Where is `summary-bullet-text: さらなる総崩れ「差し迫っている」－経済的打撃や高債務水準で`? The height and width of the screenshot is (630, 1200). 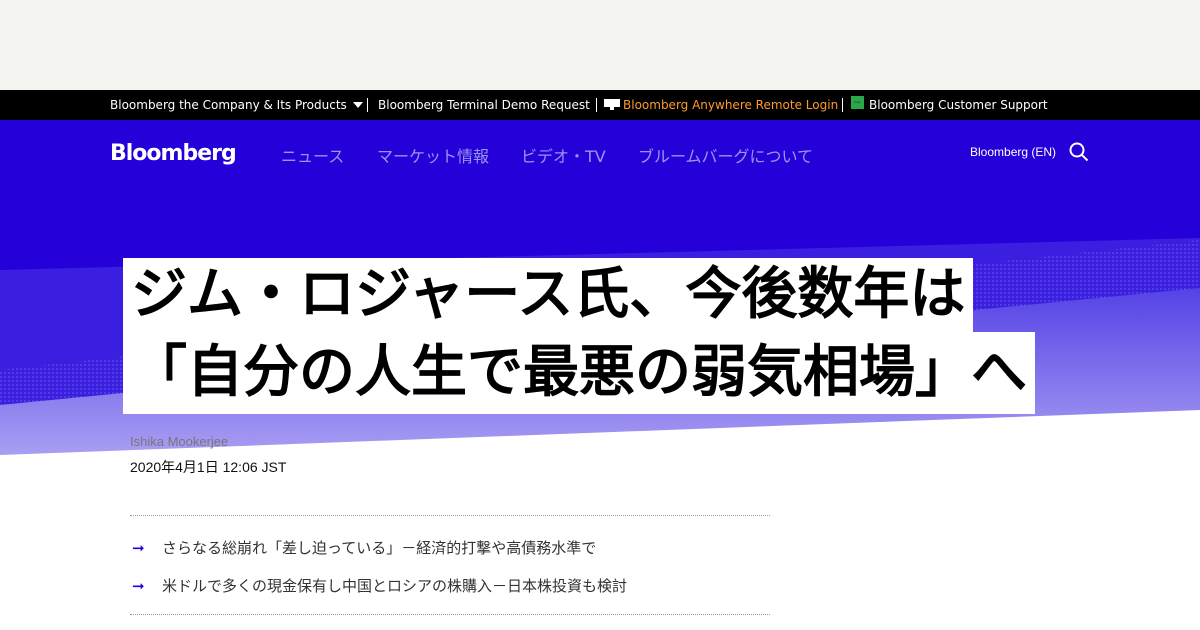 summary-bullet-text: さらなる総崩れ「差し迫っている」－経済的打撃や高債務水準で is located at coordinates (379, 548).